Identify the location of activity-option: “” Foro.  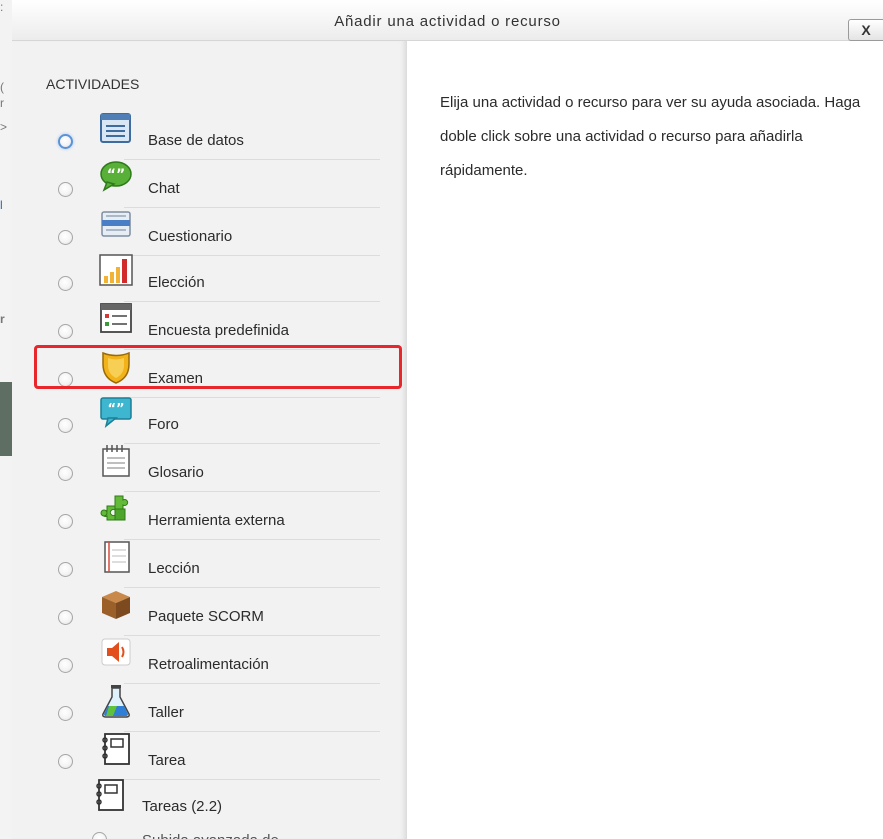
(213, 420).